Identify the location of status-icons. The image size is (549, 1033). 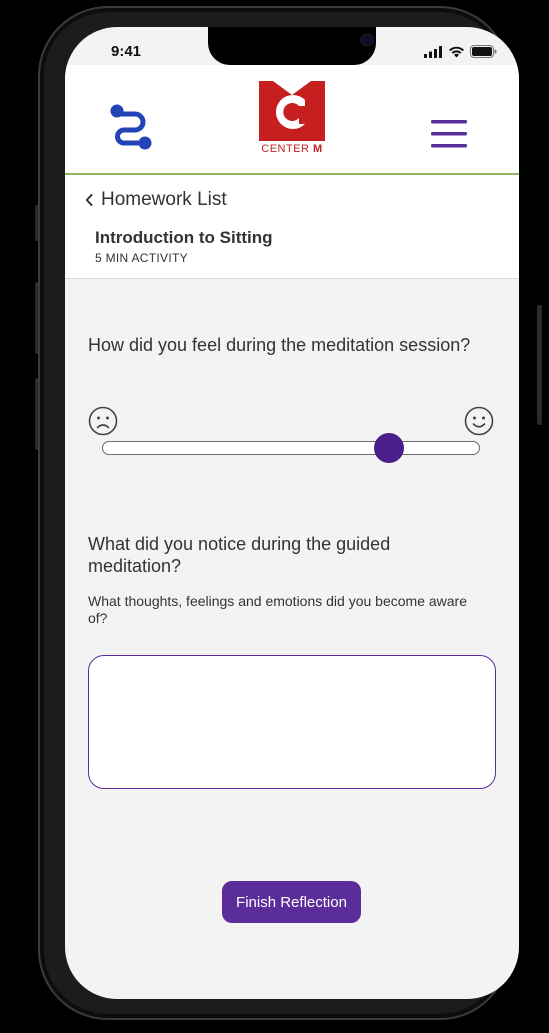
(460, 51).